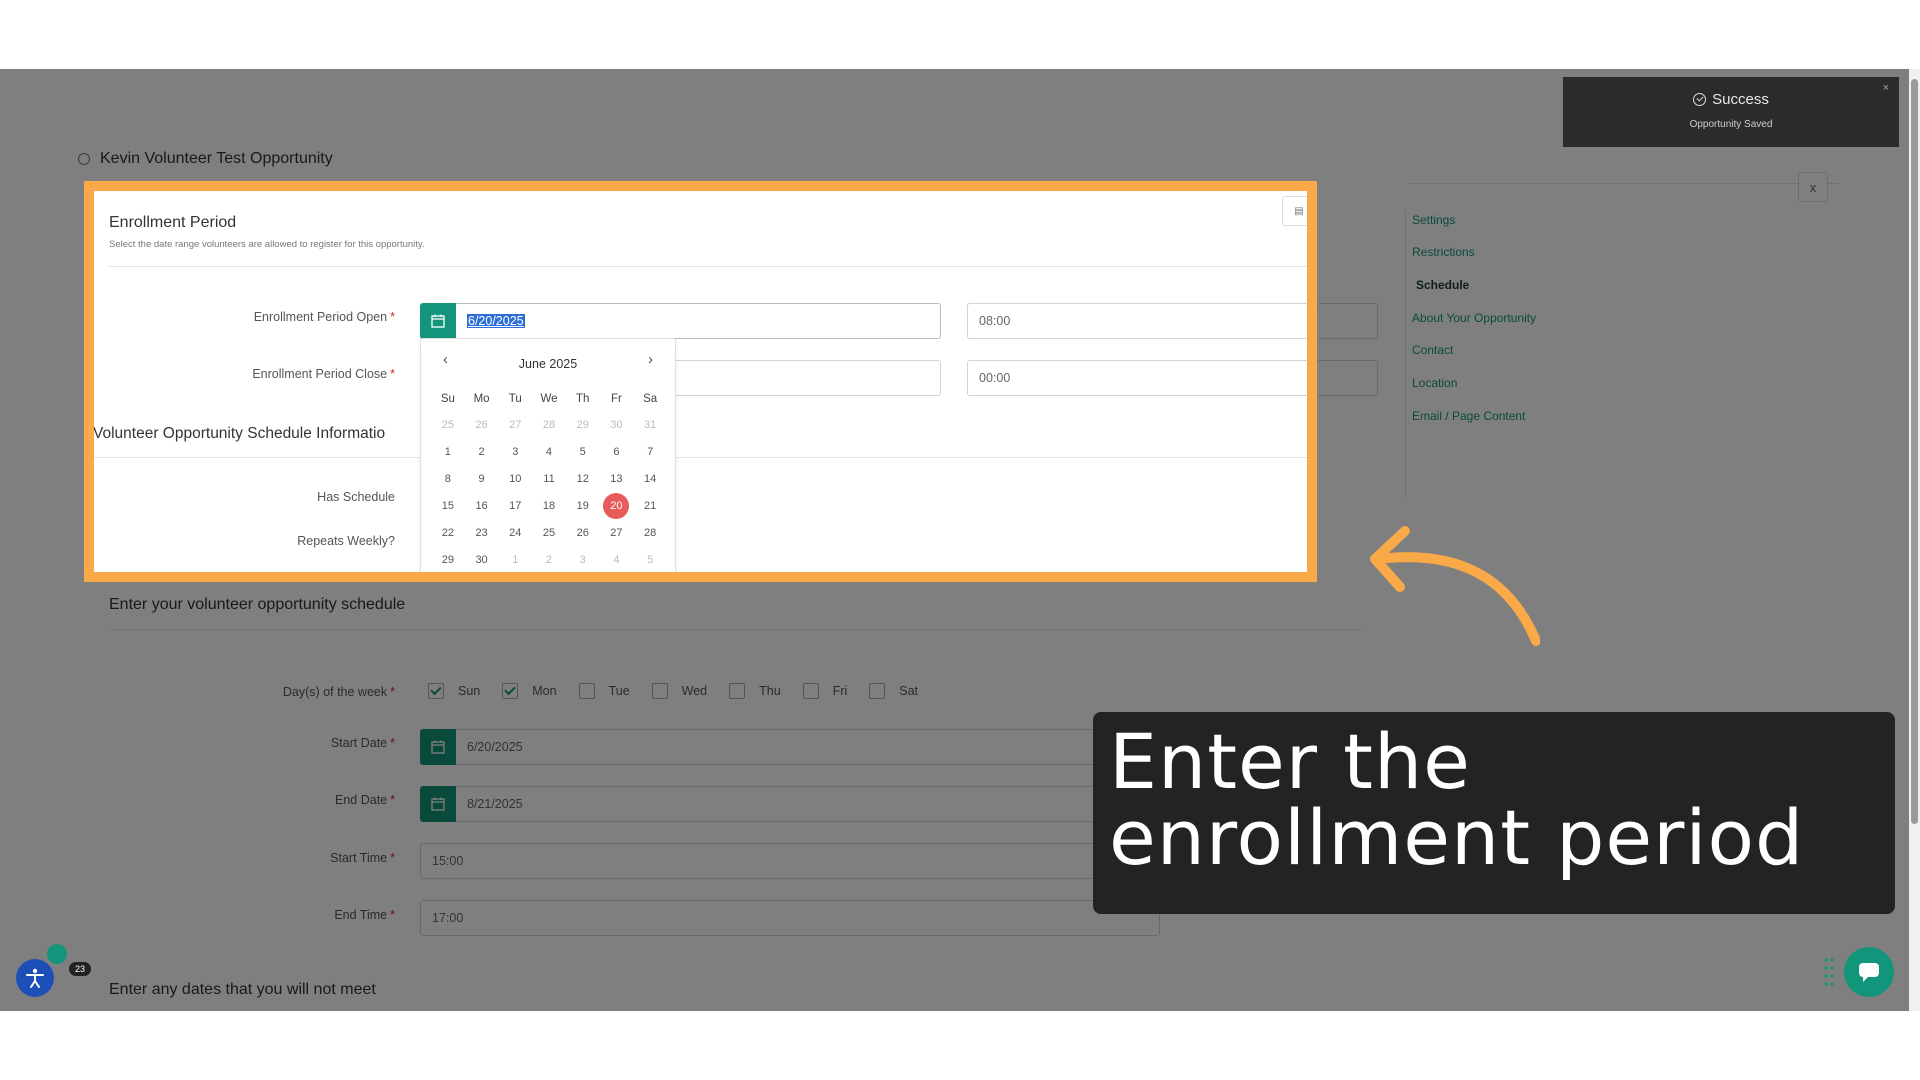 Image resolution: width=1920 pixels, height=1080 pixels. I want to click on calendar-day: 8, so click(448, 478).